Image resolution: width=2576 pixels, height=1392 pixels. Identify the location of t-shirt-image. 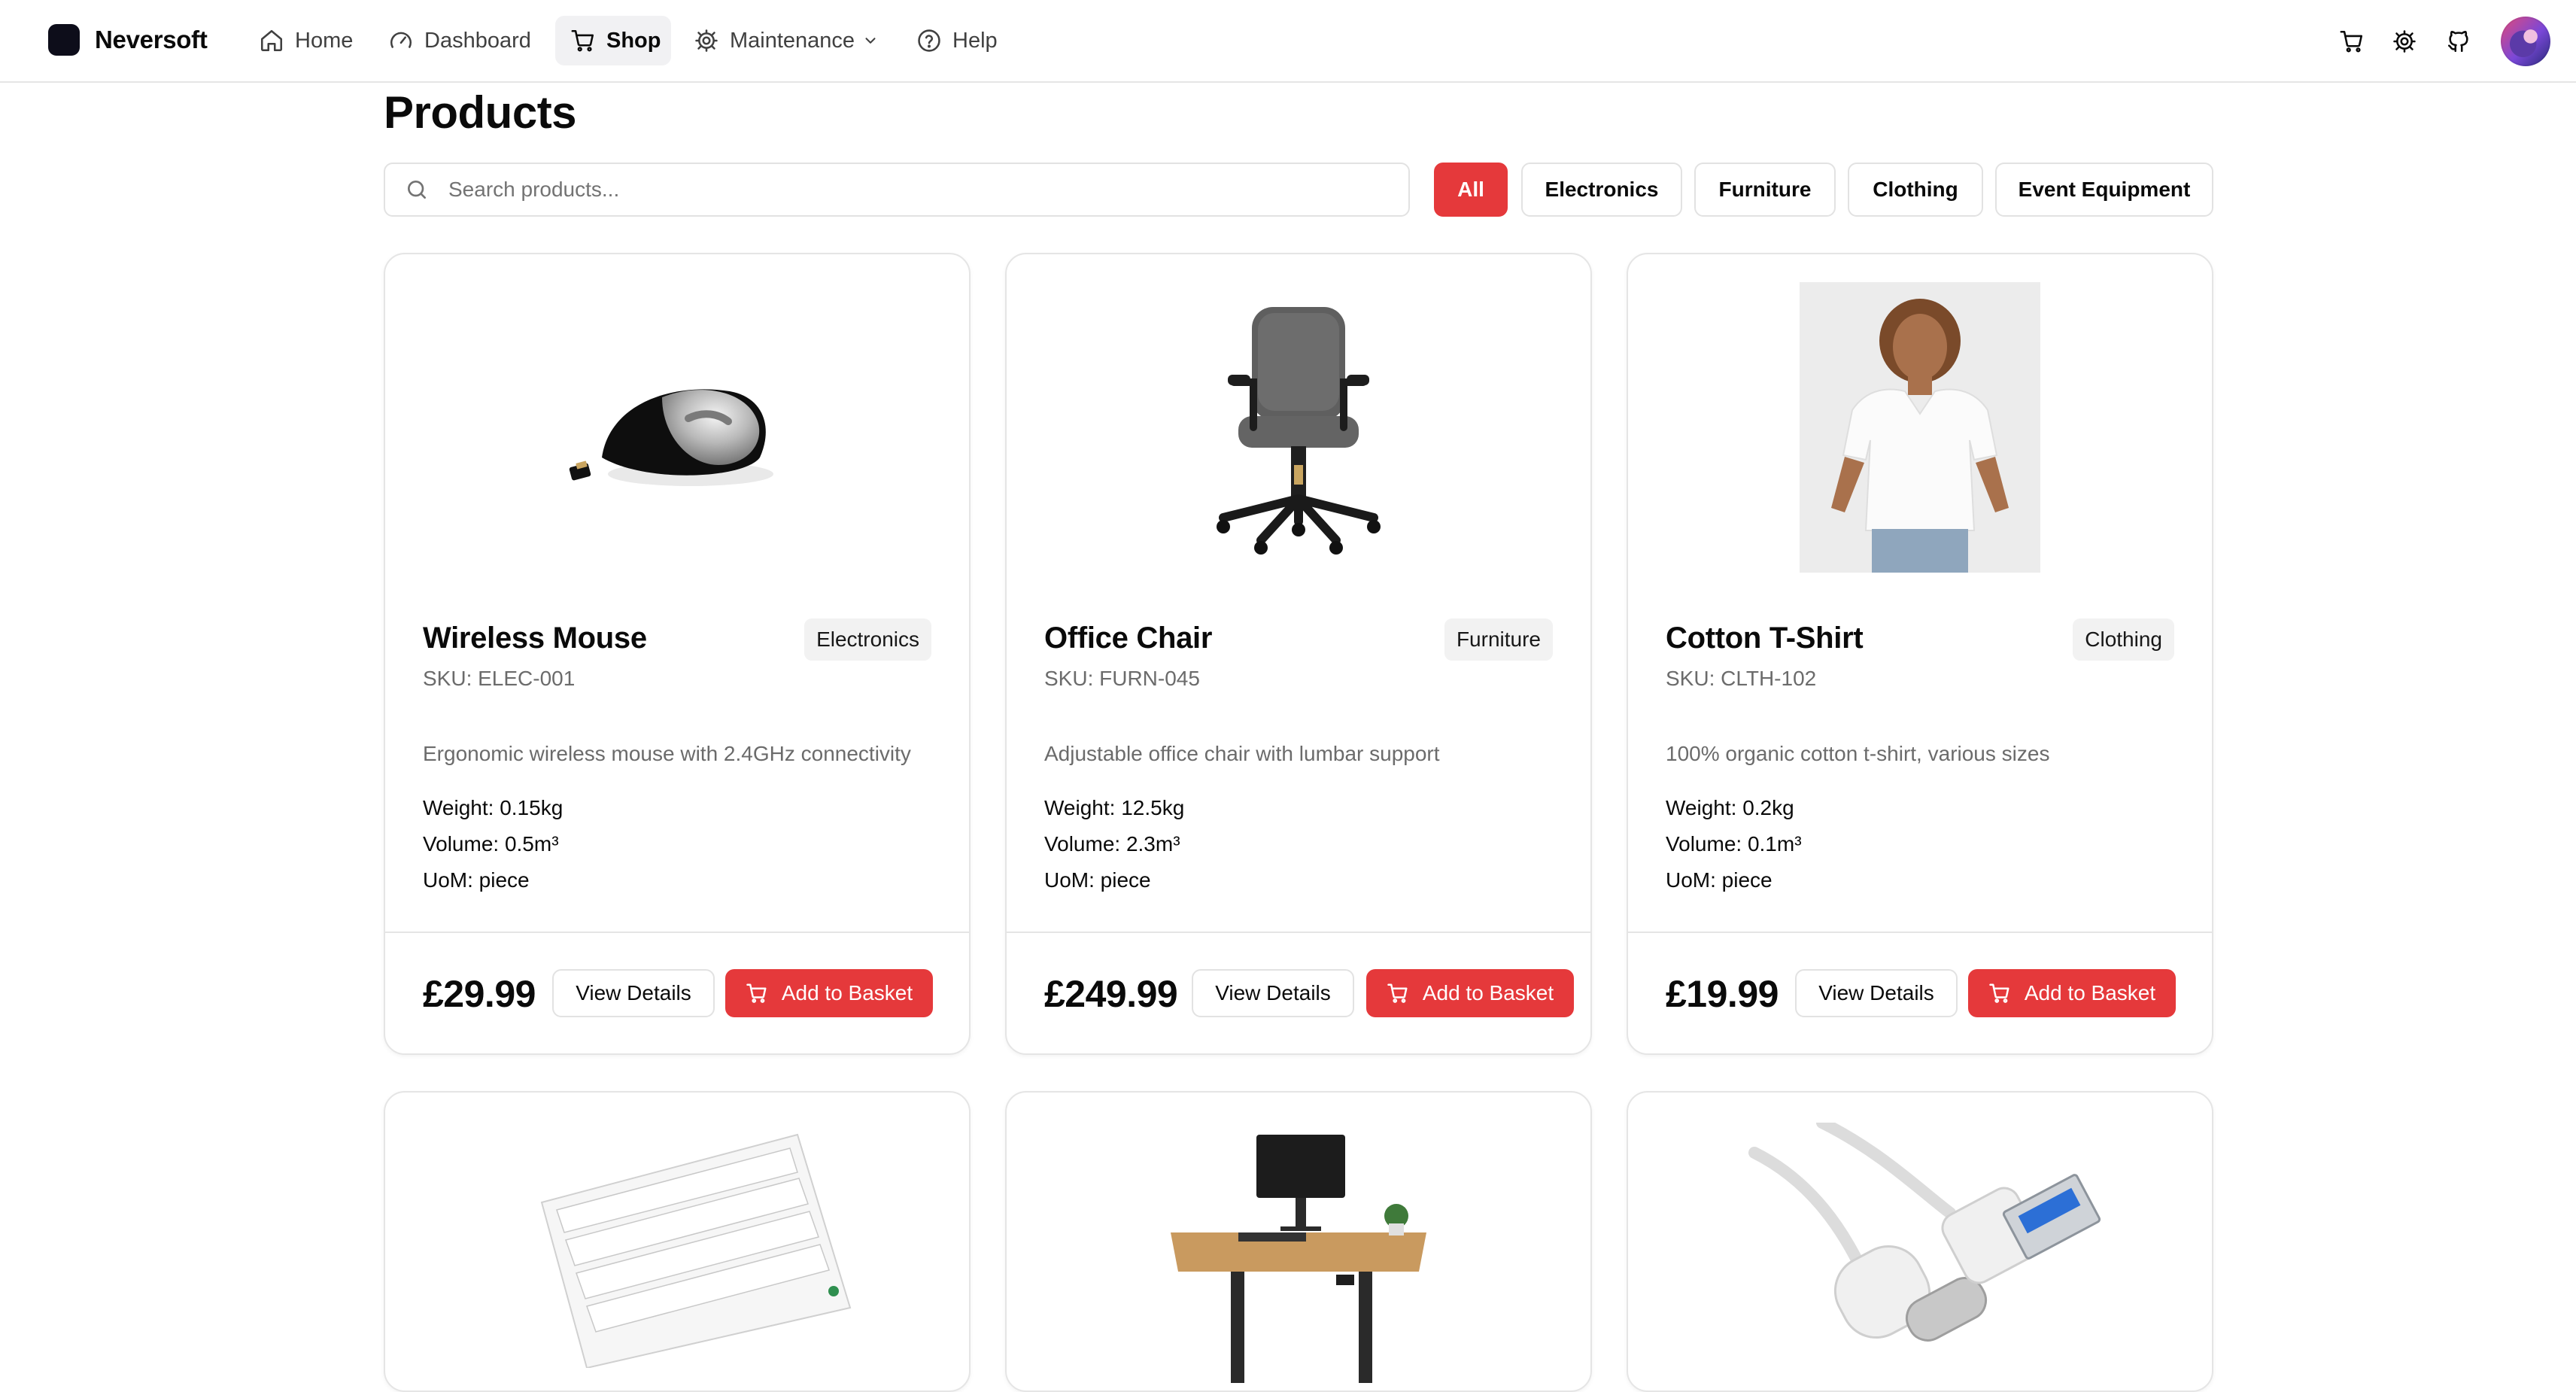
(1920, 428).